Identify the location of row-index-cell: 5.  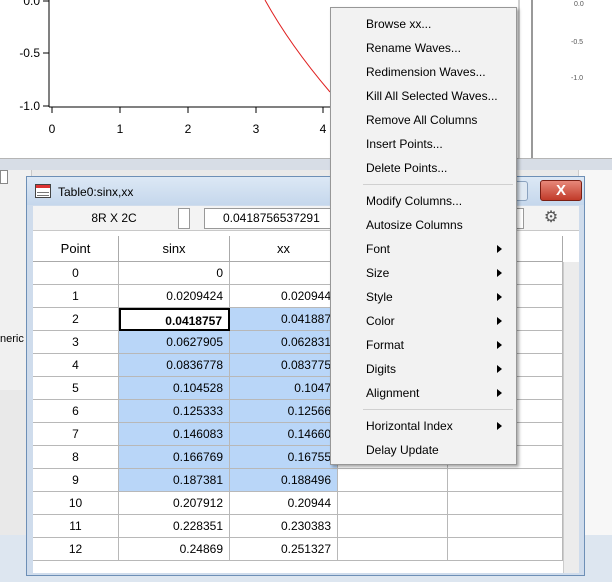
(76, 388).